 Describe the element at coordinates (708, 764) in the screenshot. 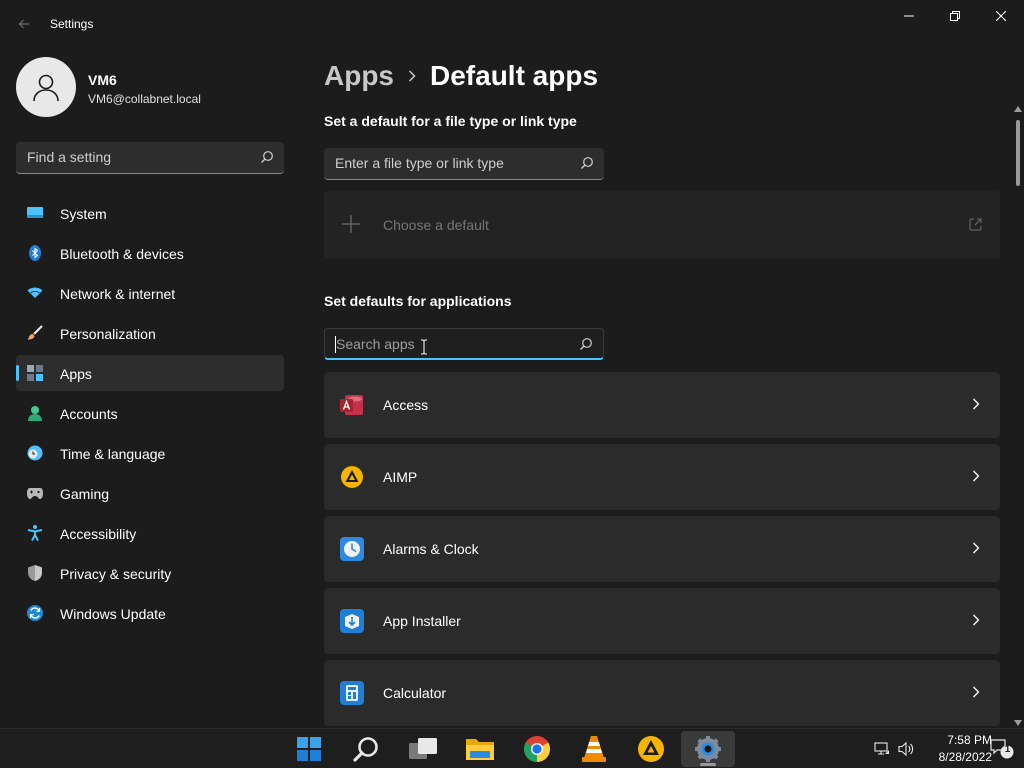

I see `active-app-indicator` at that location.